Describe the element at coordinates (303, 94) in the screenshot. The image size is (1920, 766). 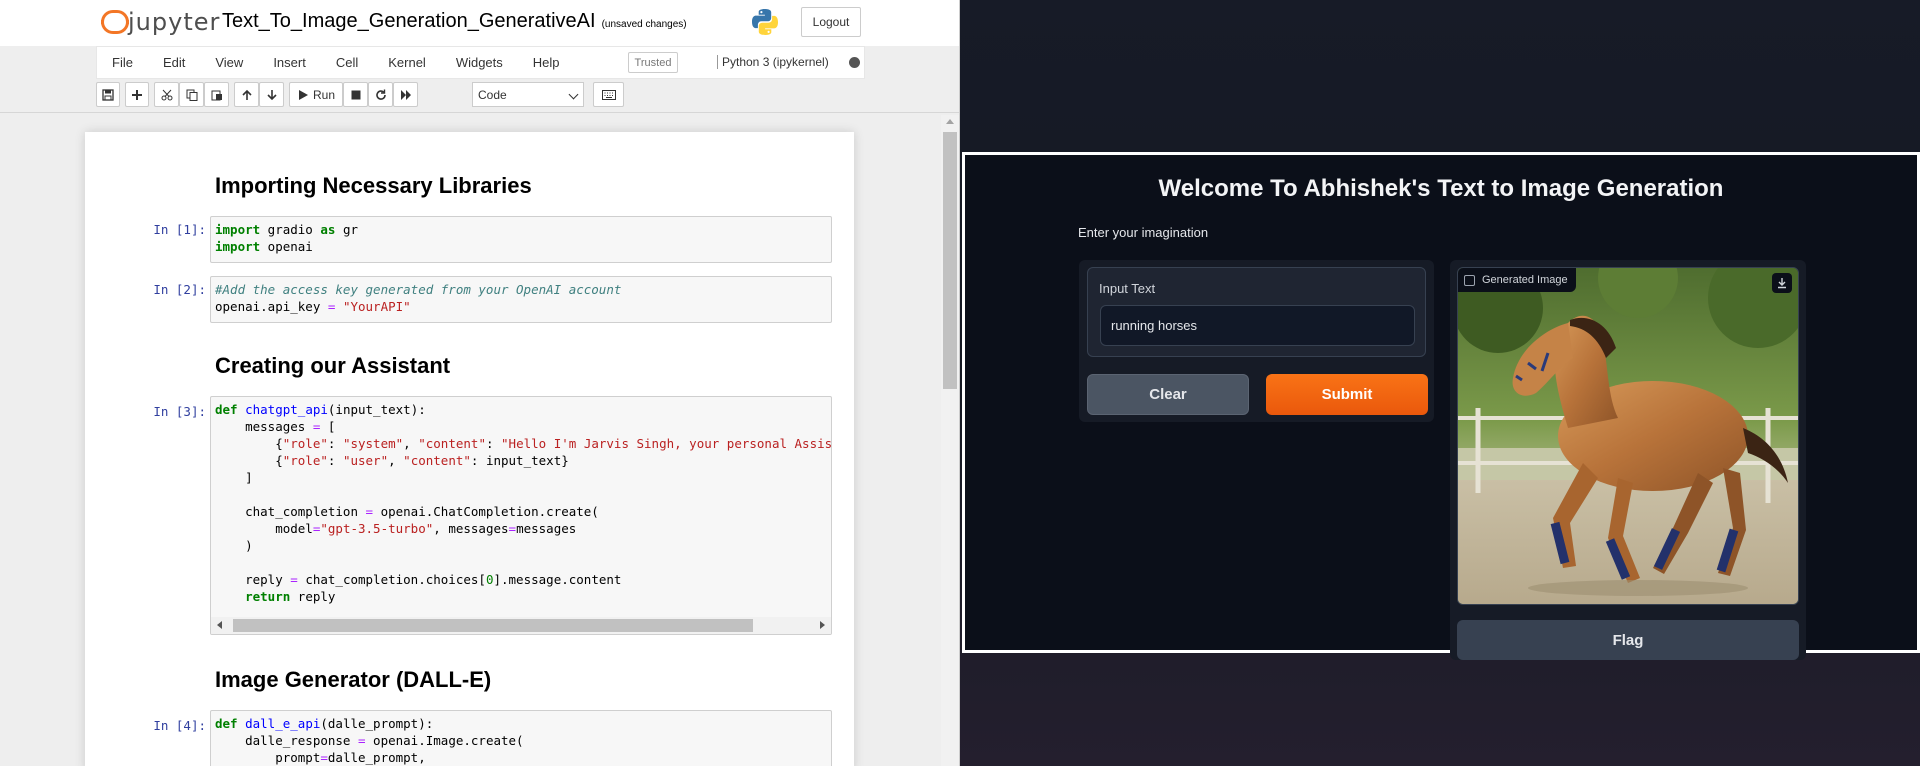
I see `run-icon` at that location.